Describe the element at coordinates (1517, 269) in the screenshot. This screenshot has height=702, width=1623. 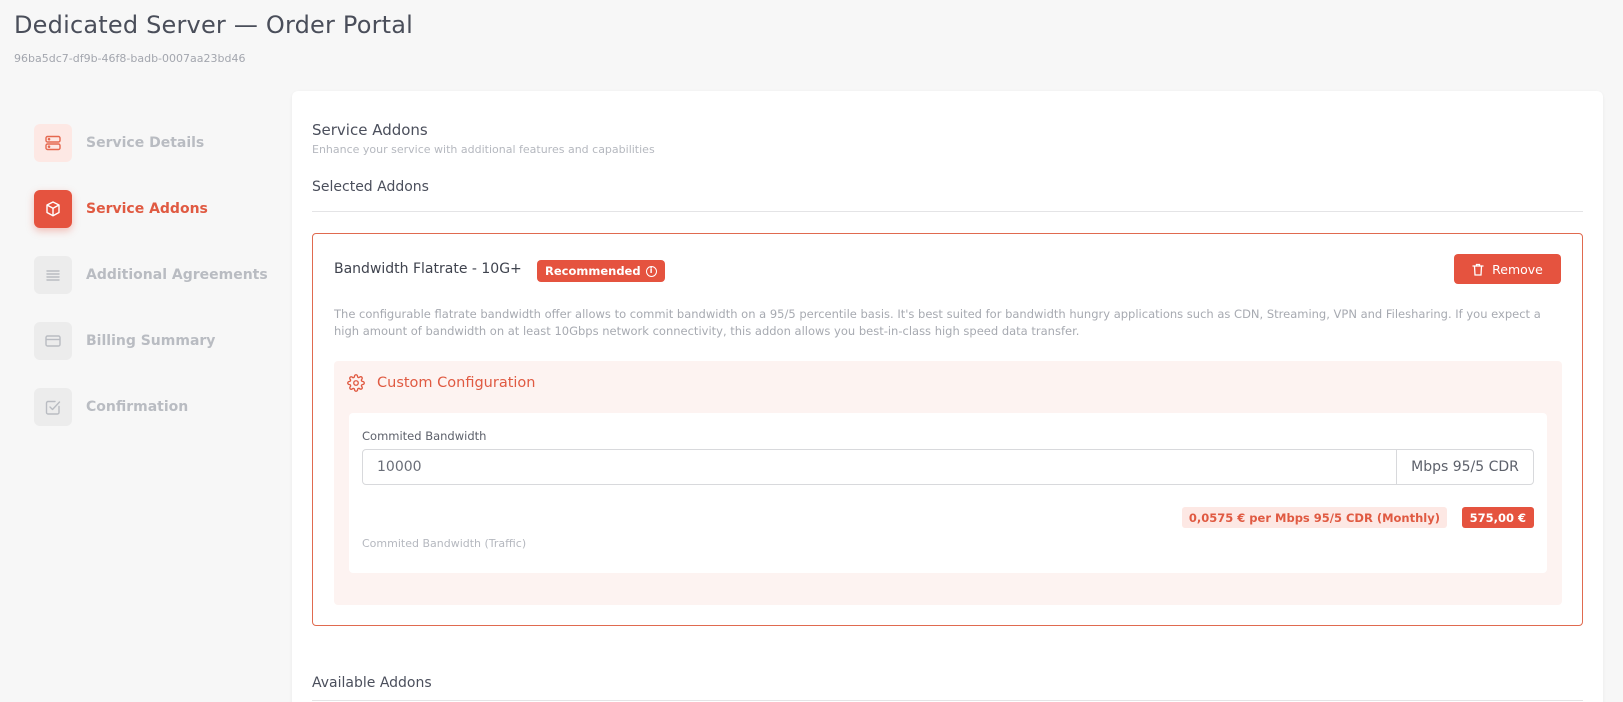
I see `remove-label: Remove` at that location.